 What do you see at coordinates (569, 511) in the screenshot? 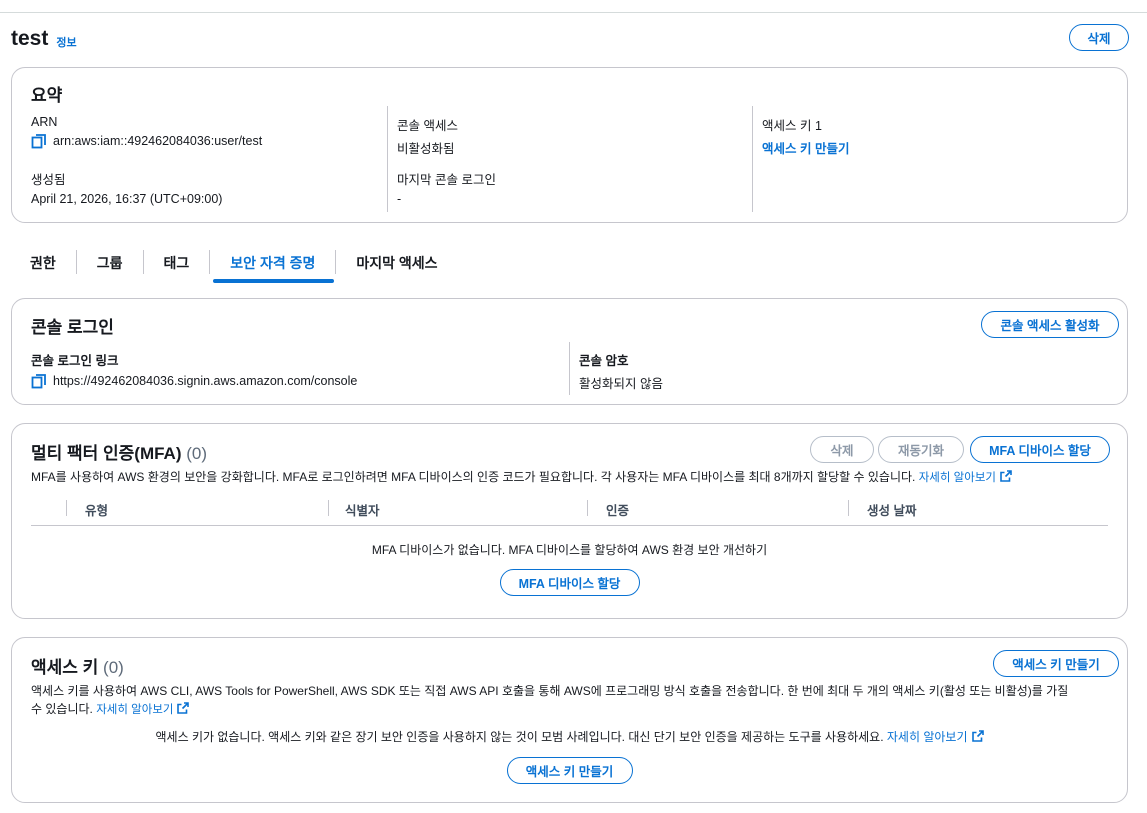
I see `mfa-table-header: 유형 식별자 인증 생성 날짜` at bounding box center [569, 511].